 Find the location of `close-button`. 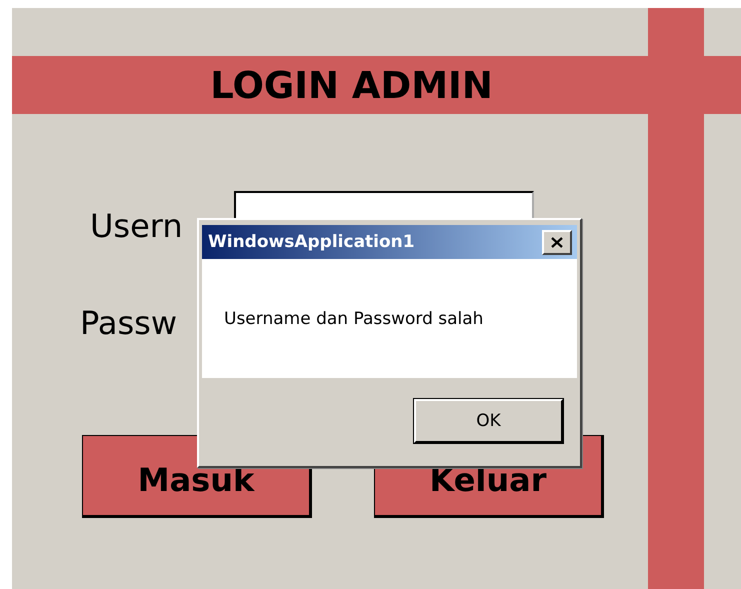

close-button is located at coordinates (557, 242).